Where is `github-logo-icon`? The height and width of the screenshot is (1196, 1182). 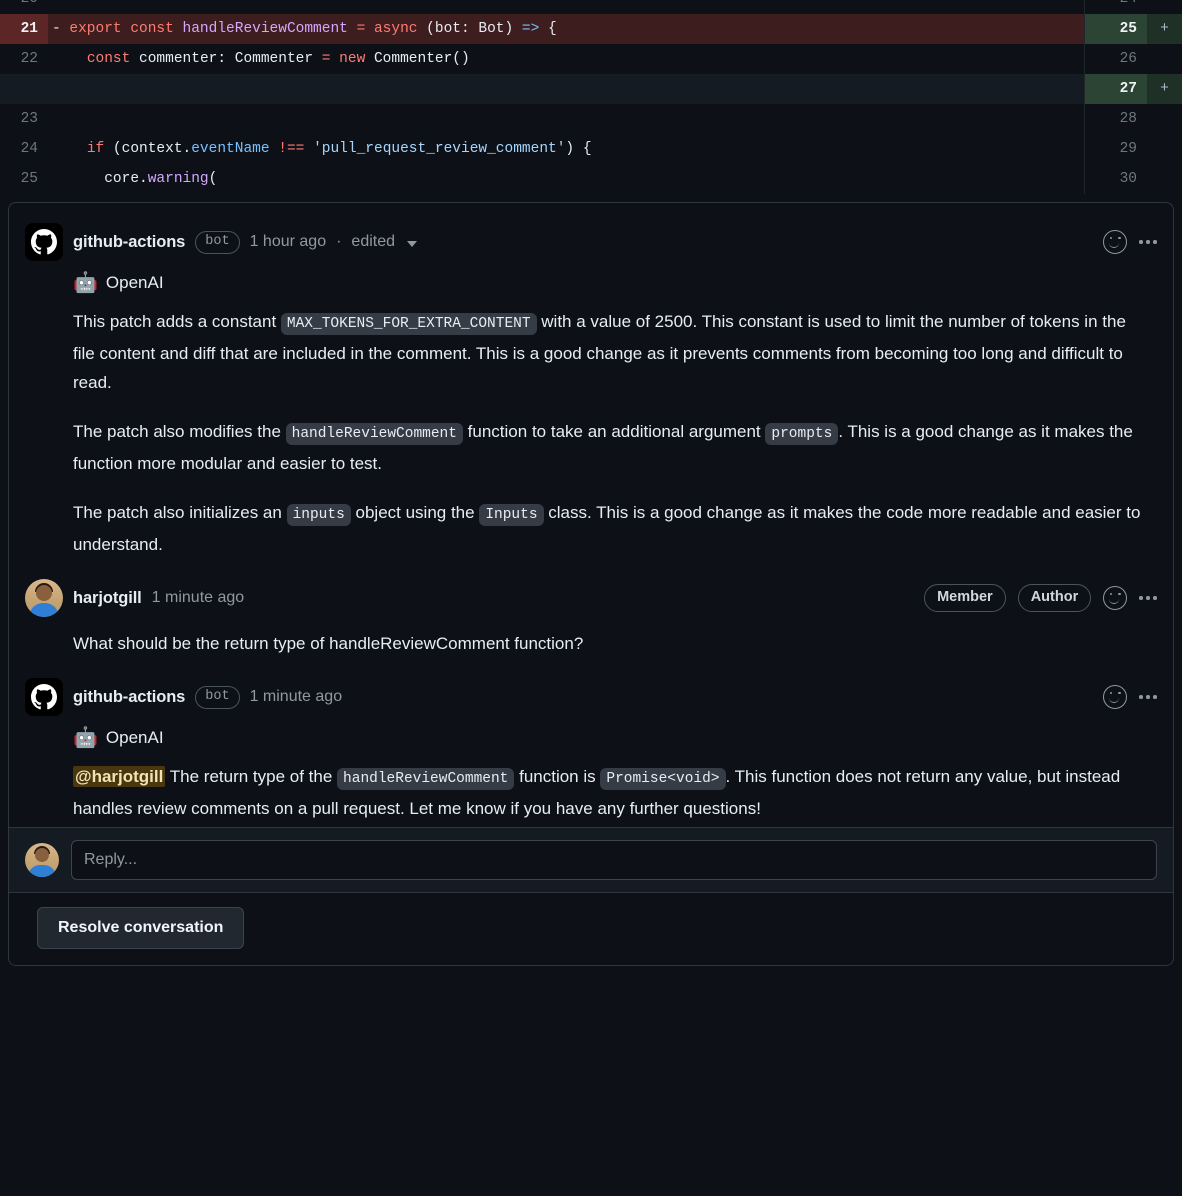
github-logo-icon is located at coordinates (44, 697).